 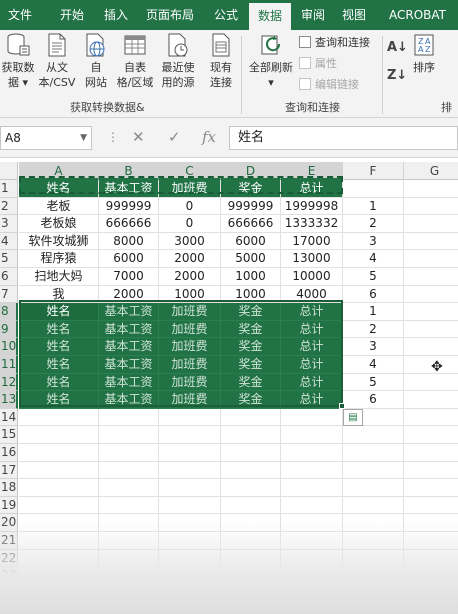 I want to click on cell-d4: 6000, so click(x=251, y=241).